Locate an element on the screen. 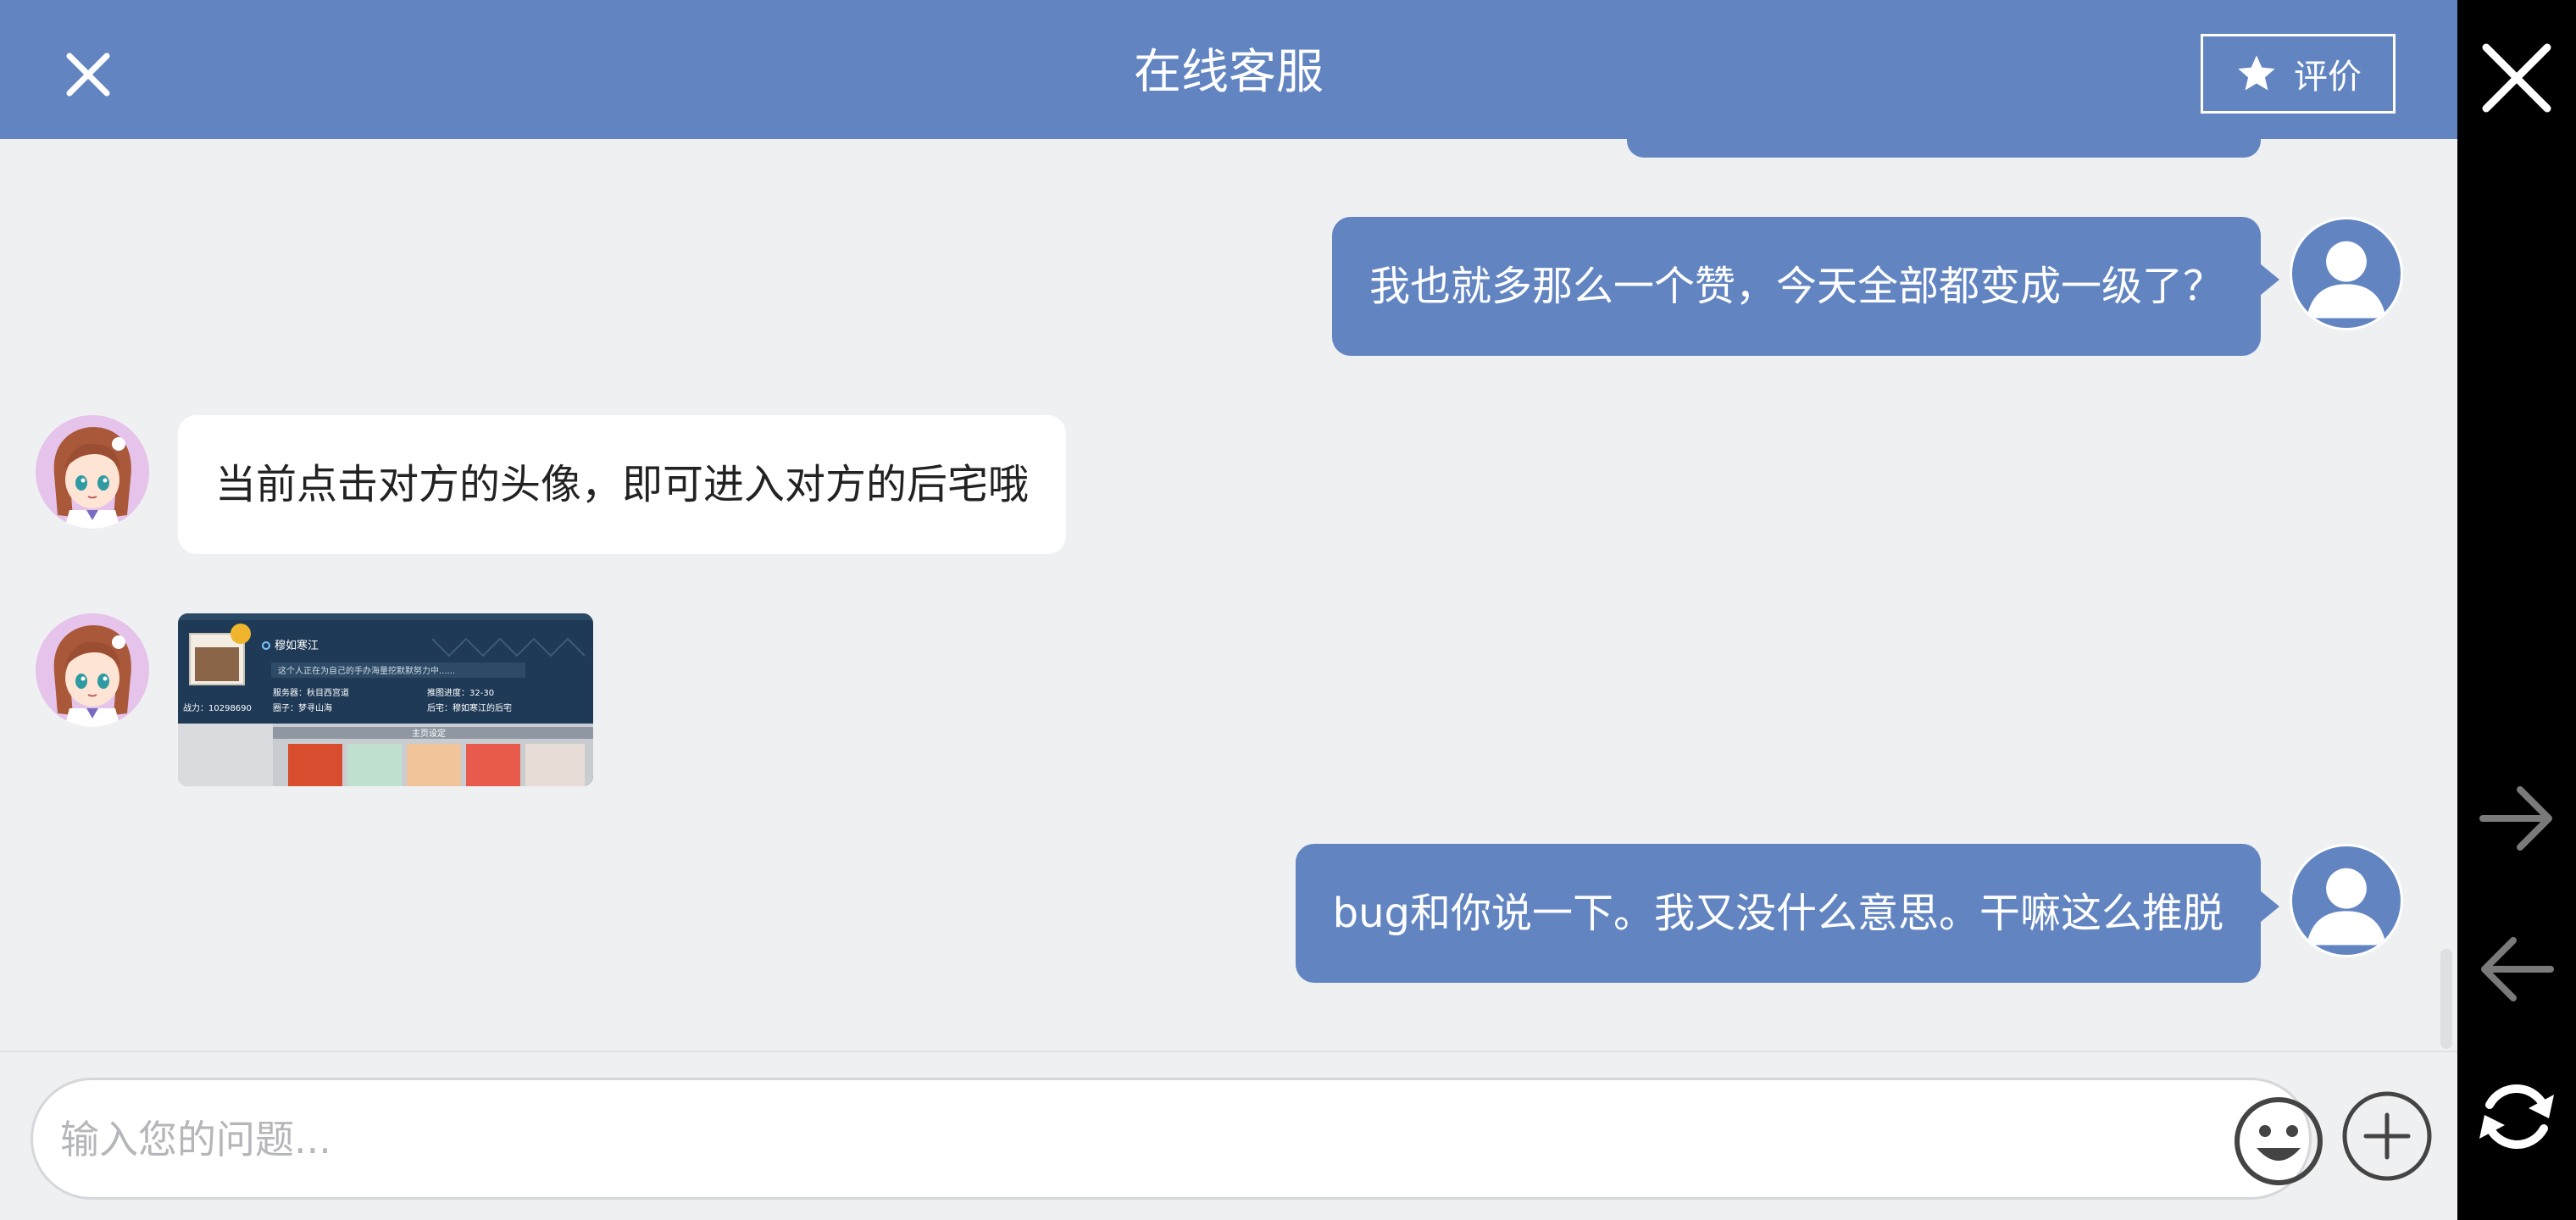  plus-circle-icon is located at coordinates (2387, 1136).